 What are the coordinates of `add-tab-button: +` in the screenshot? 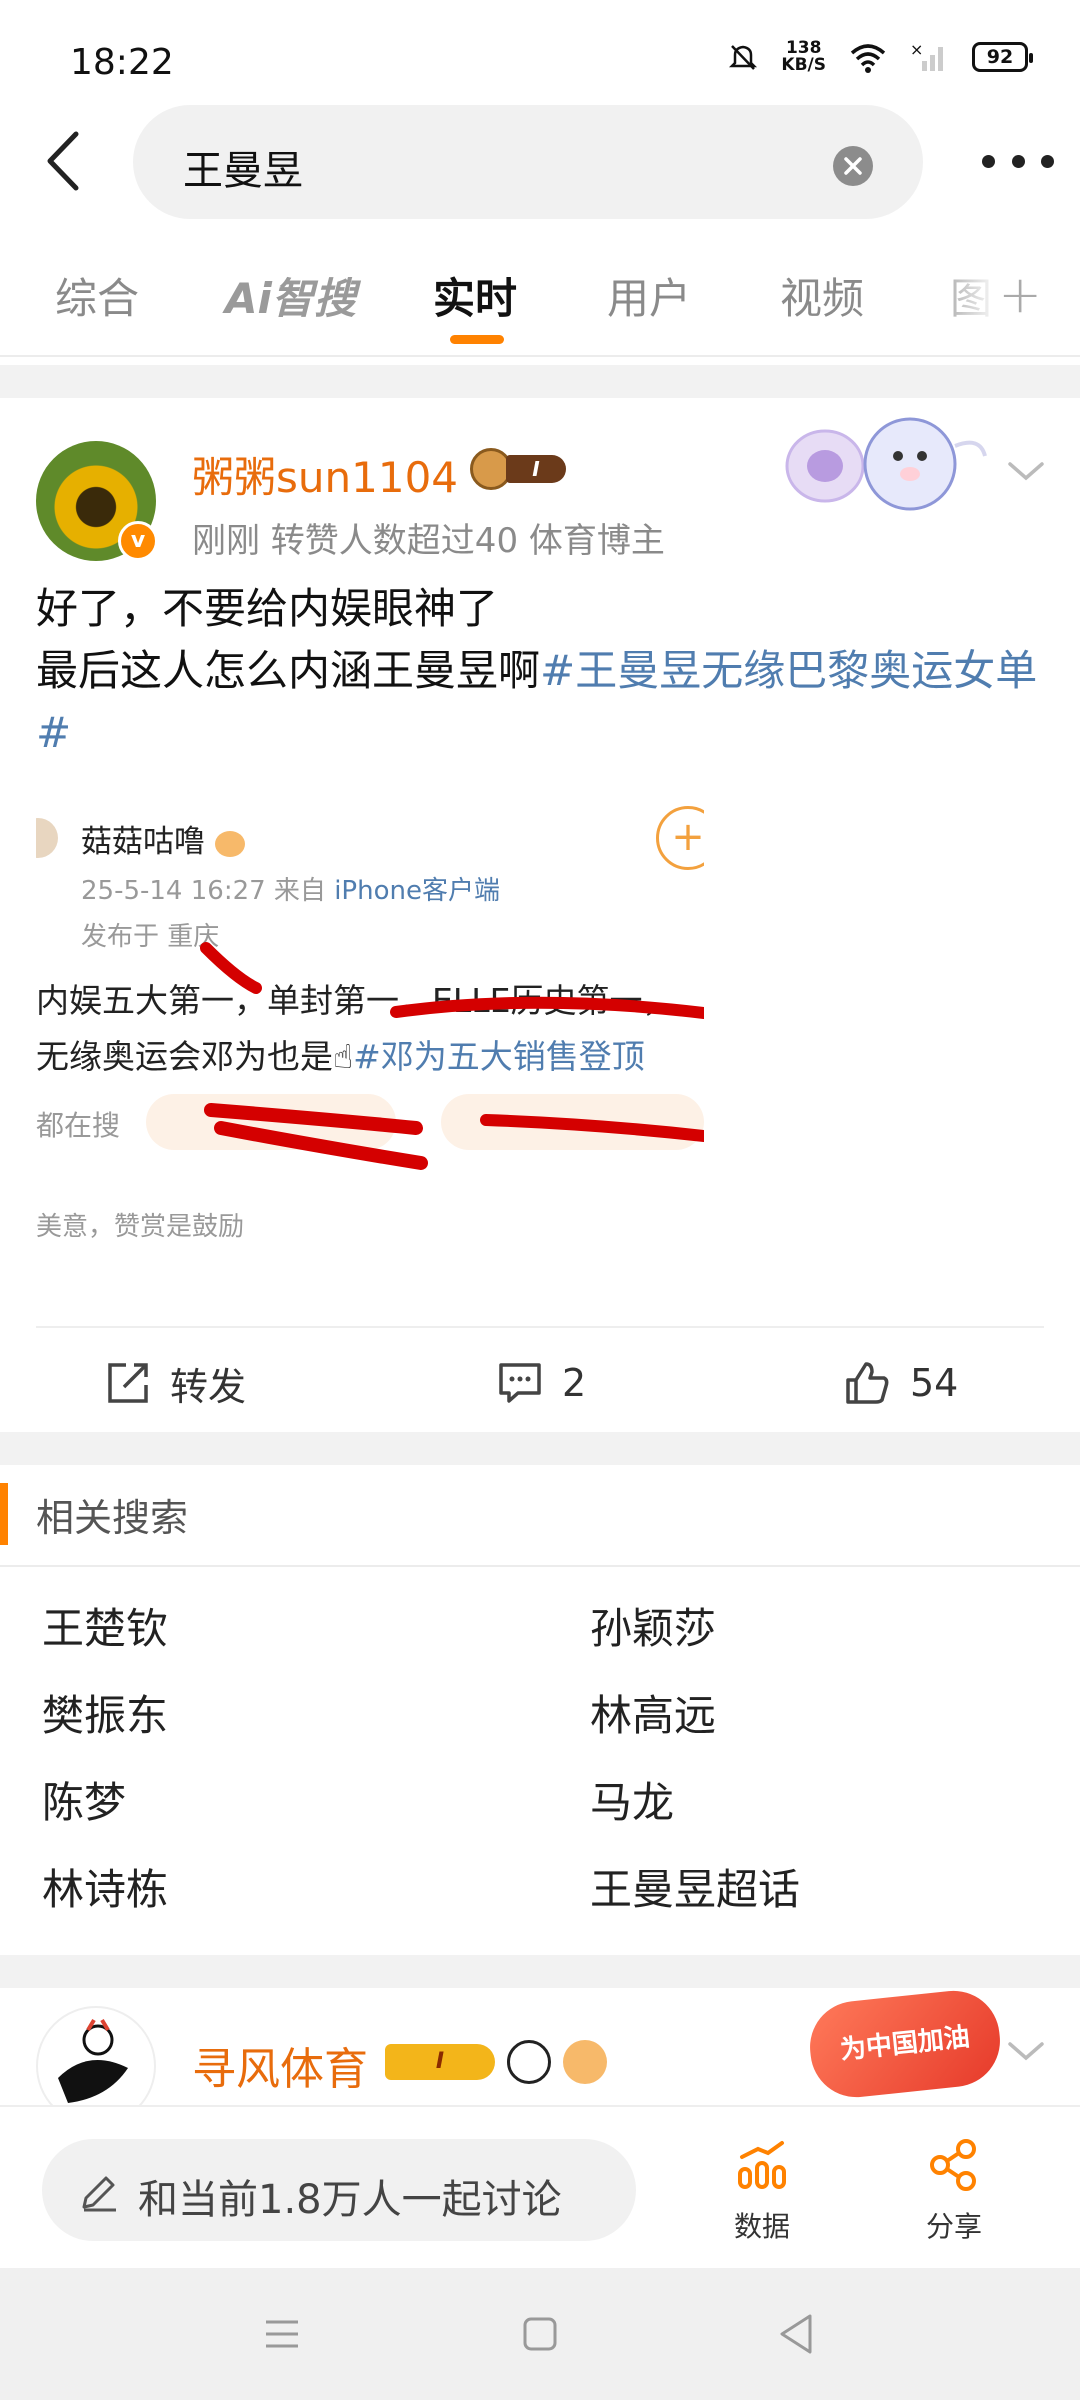 It's located at (1020, 295).